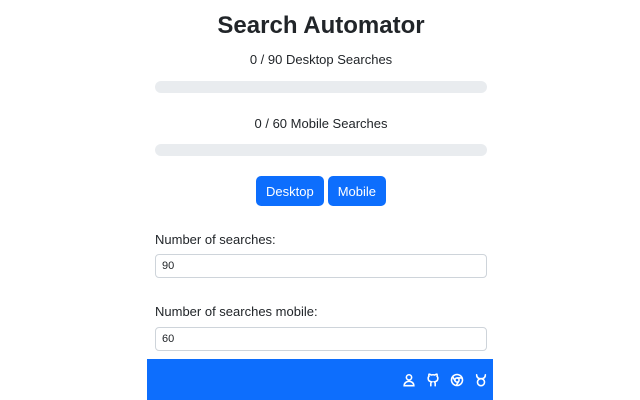 This screenshot has width=640, height=400. Describe the element at coordinates (320, 379) in the screenshot. I see `footer-bar` at that location.